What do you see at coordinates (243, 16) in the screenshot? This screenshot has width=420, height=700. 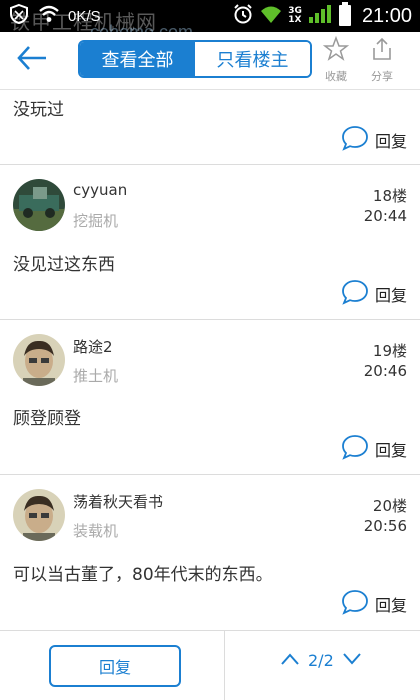 I see `alarm-icon` at bounding box center [243, 16].